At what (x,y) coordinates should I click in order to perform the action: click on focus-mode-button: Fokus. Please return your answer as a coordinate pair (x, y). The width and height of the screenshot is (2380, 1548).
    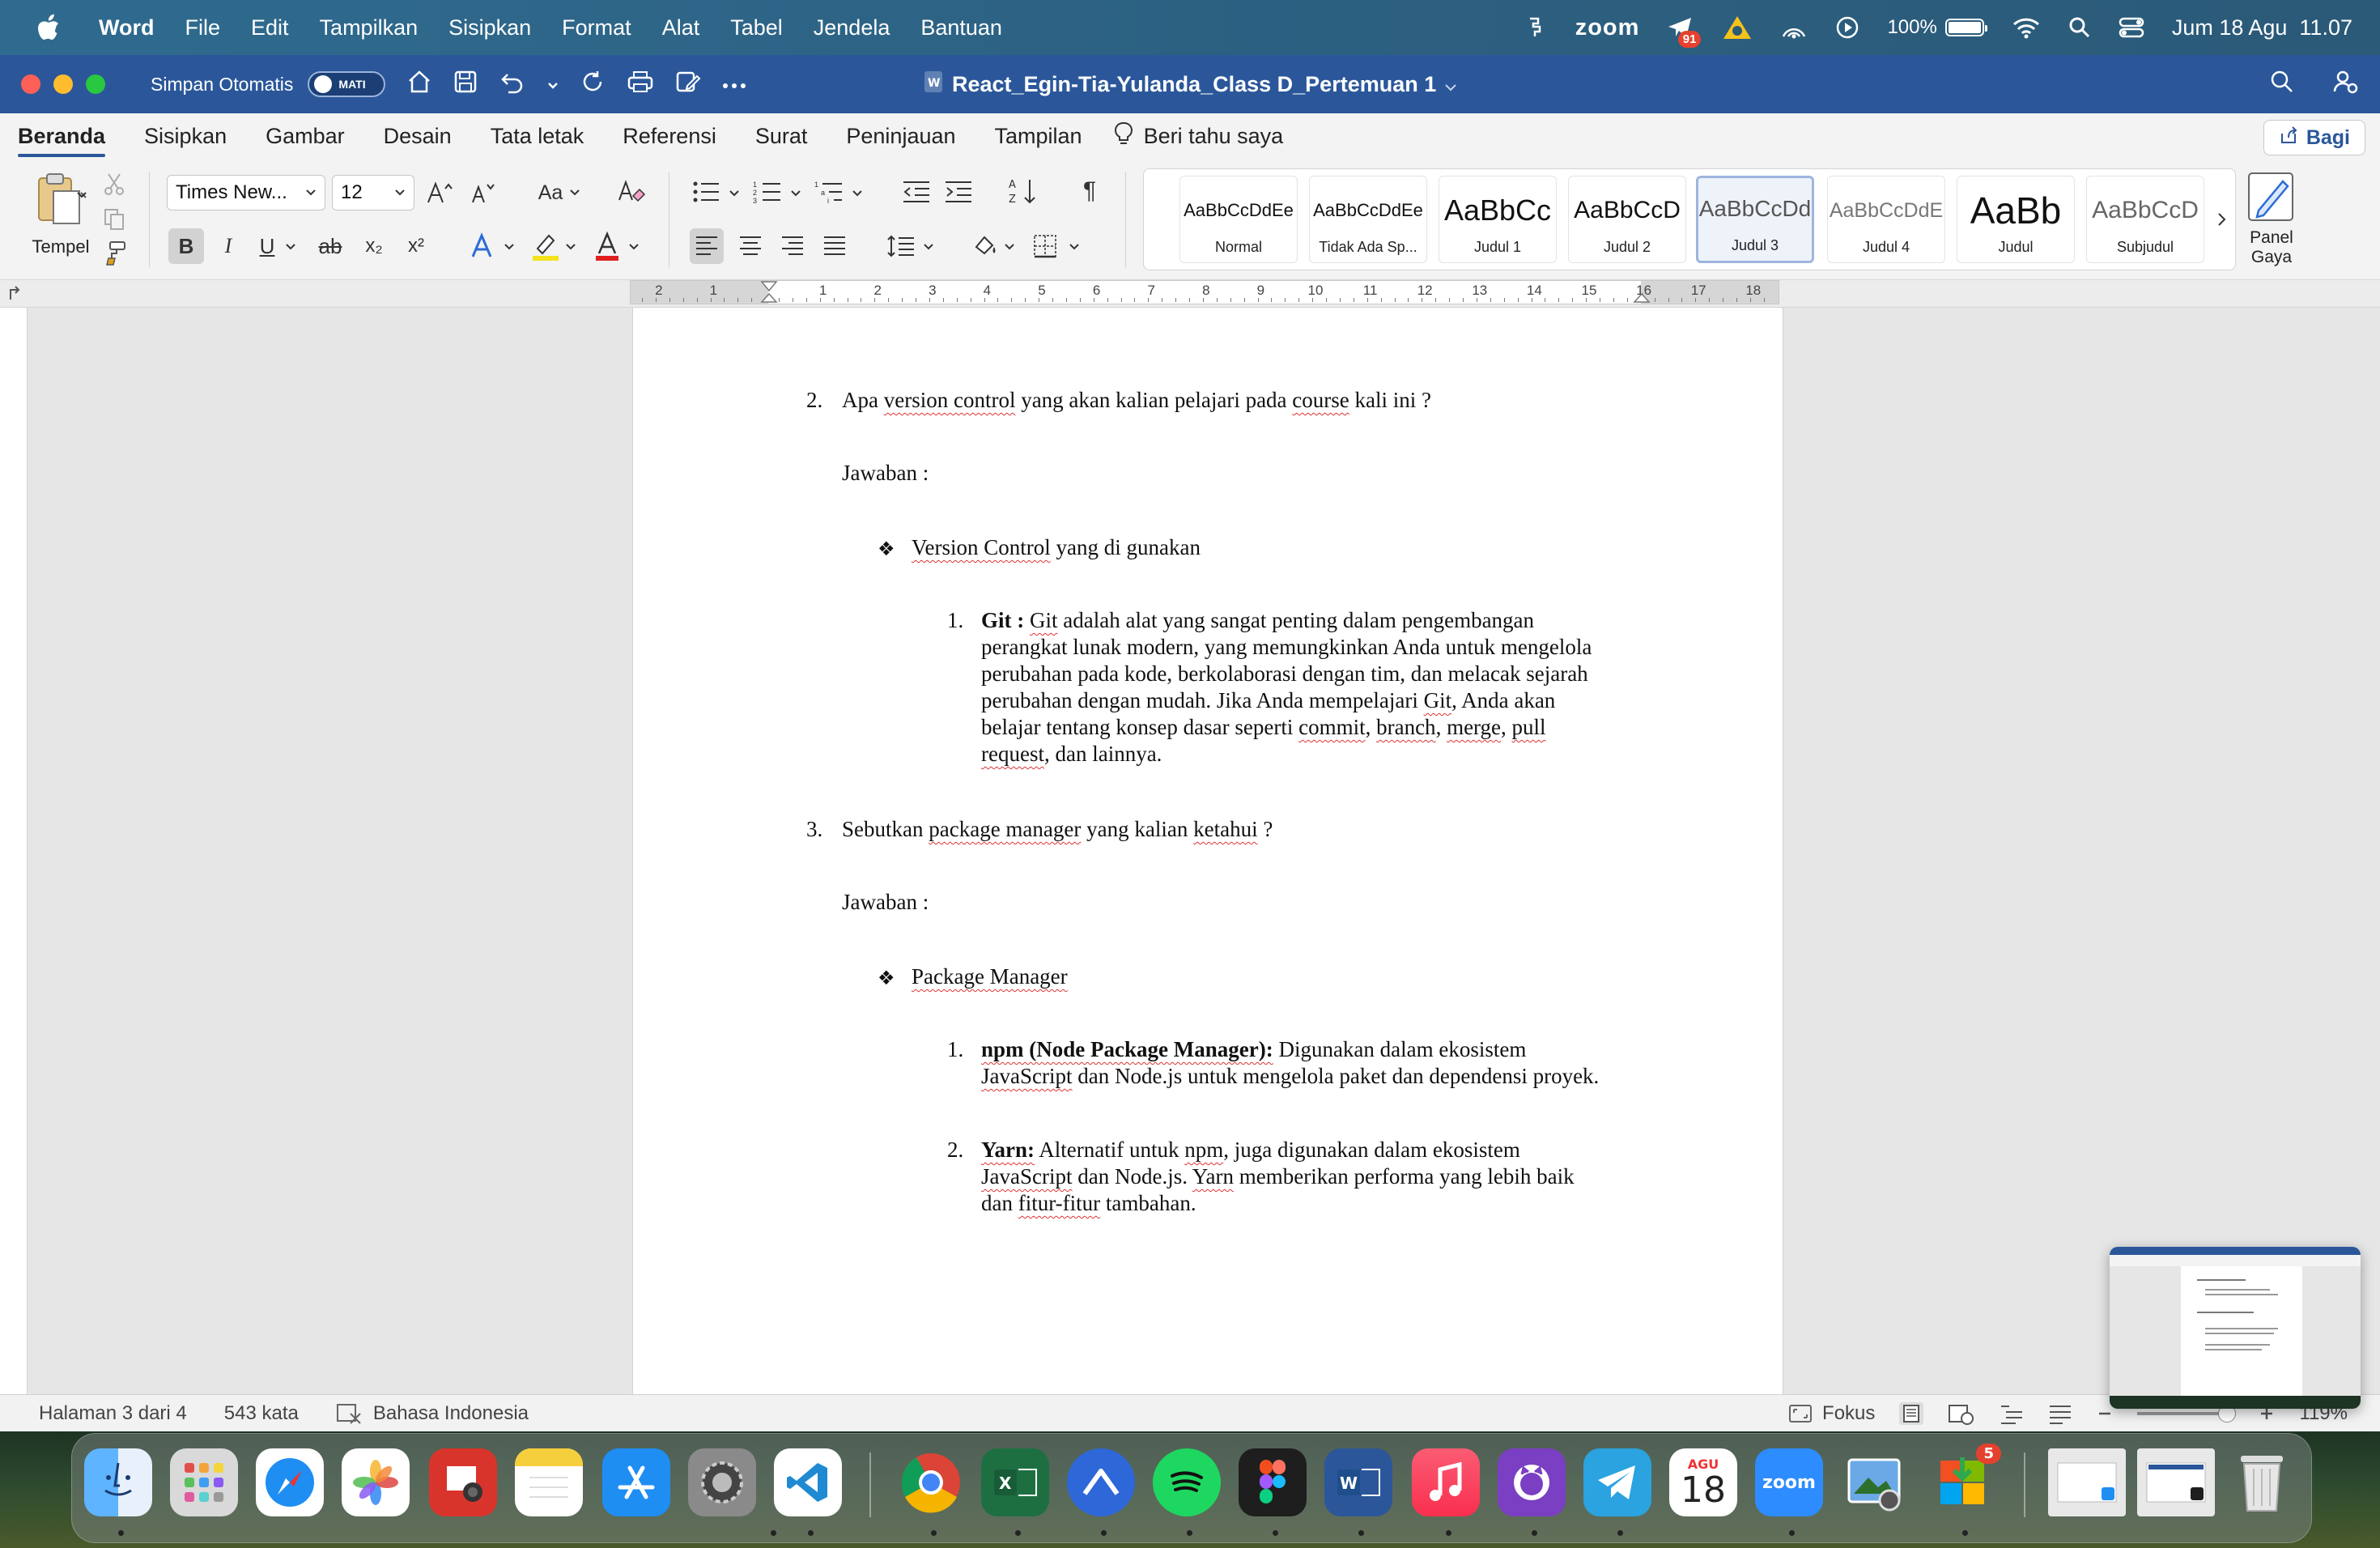
    Looking at the image, I should click on (1831, 1413).